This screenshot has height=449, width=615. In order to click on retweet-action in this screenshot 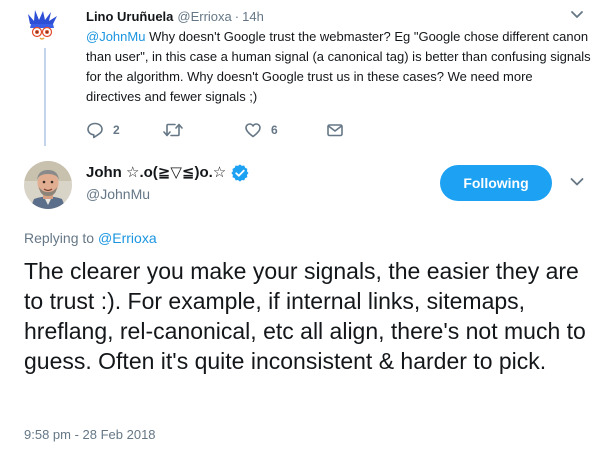, I will do `click(173, 130)`.